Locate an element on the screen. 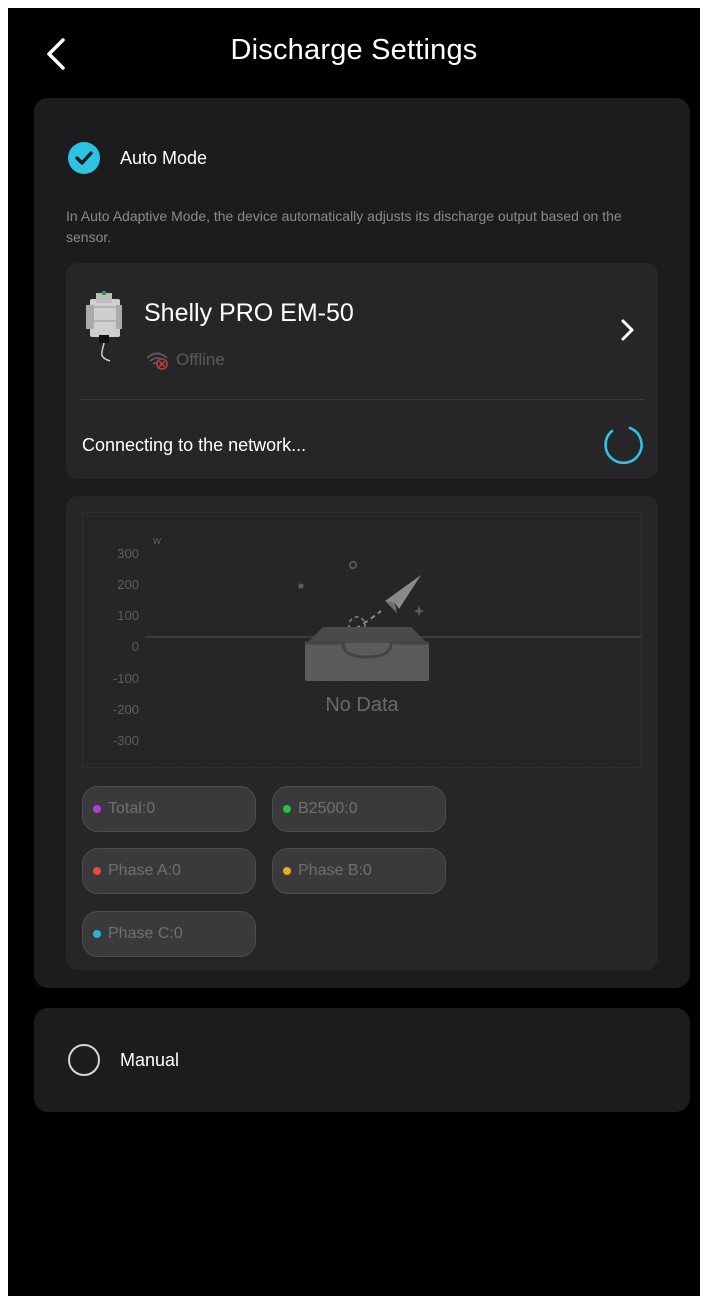  device-meter-image is located at coordinates (104, 326).